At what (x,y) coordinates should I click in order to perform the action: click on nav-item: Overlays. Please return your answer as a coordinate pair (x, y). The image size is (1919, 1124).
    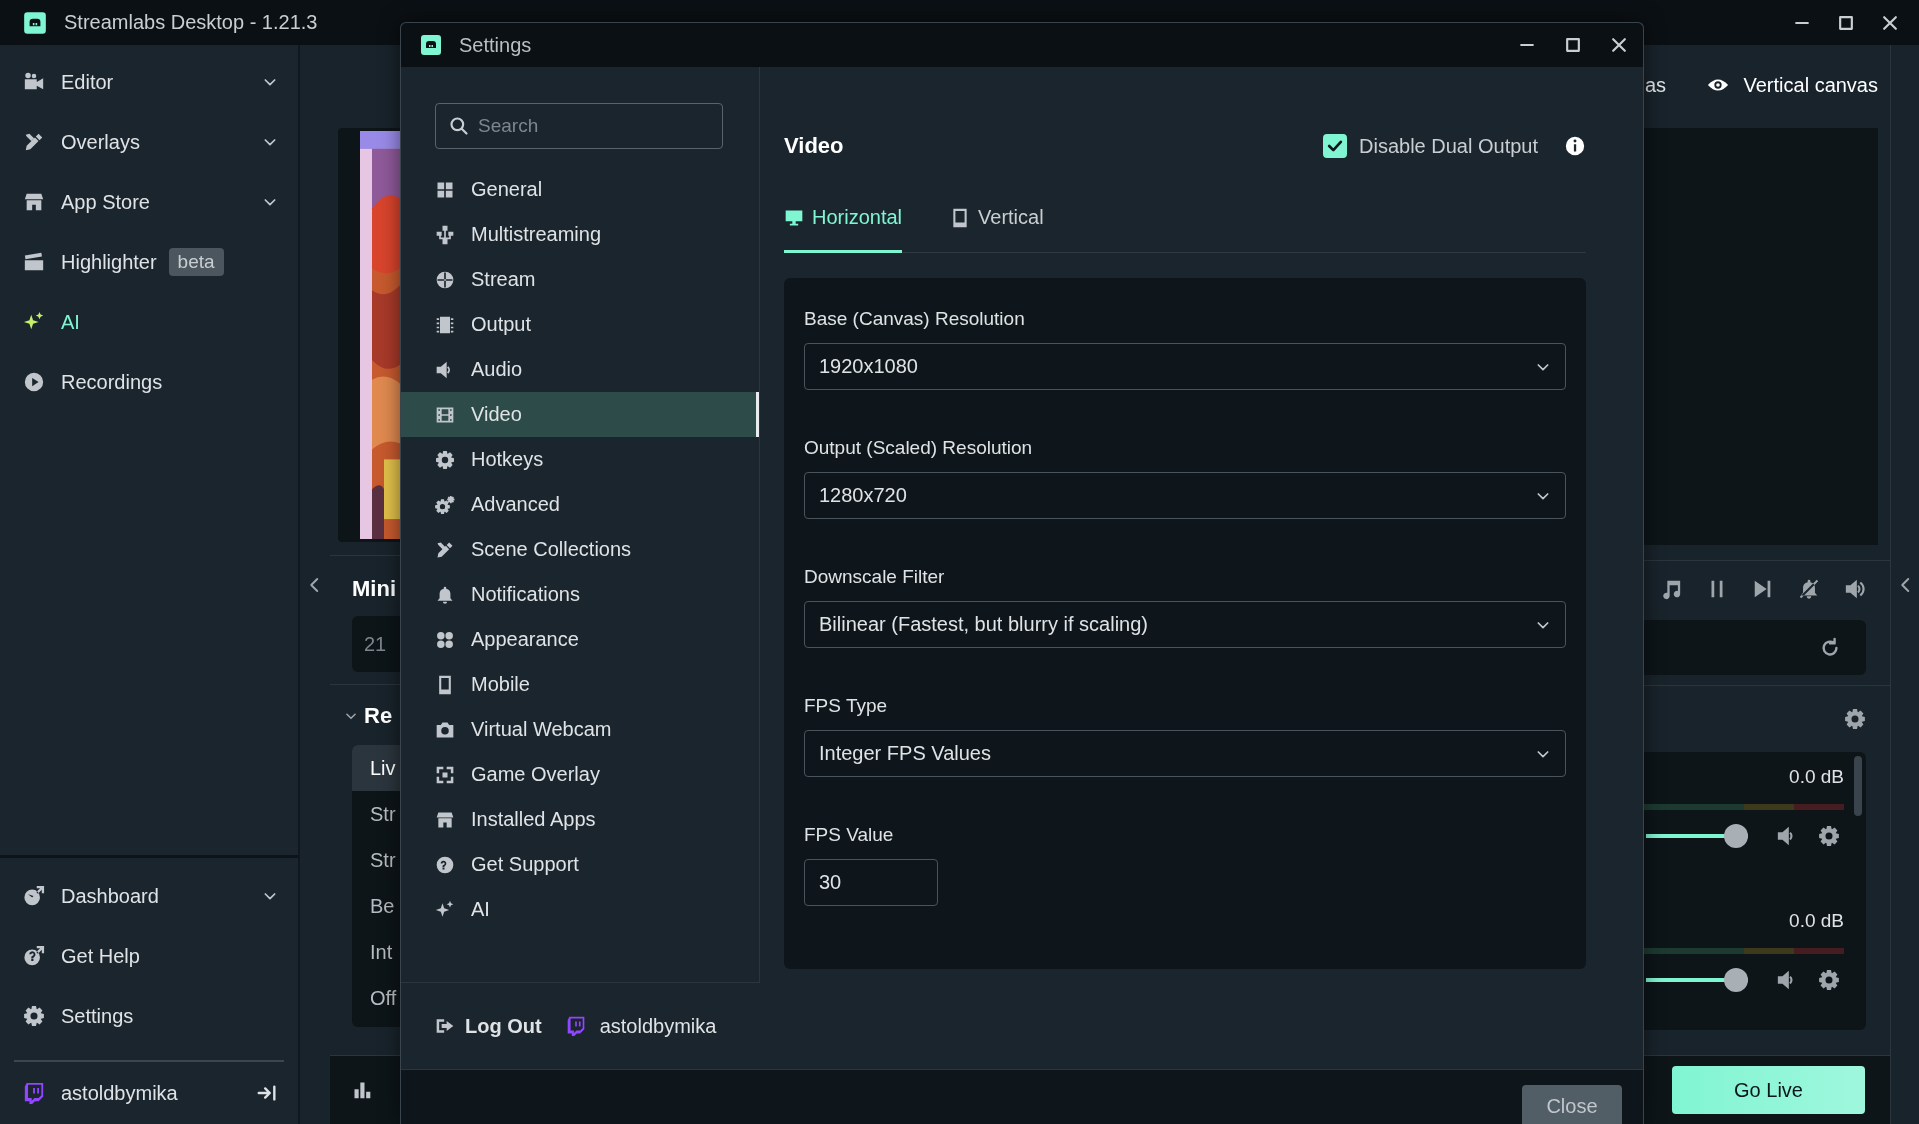
    Looking at the image, I should click on (149, 142).